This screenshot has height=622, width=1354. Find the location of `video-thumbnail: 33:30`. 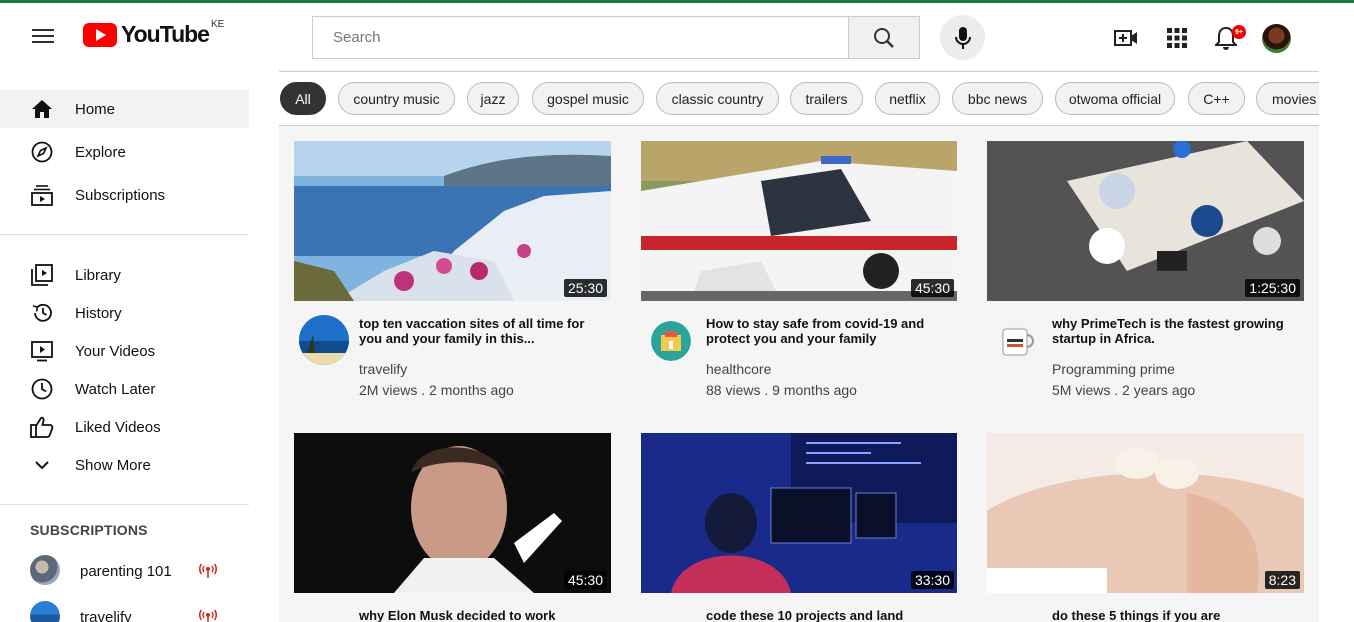

video-thumbnail: 33:30 is located at coordinates (799, 513).